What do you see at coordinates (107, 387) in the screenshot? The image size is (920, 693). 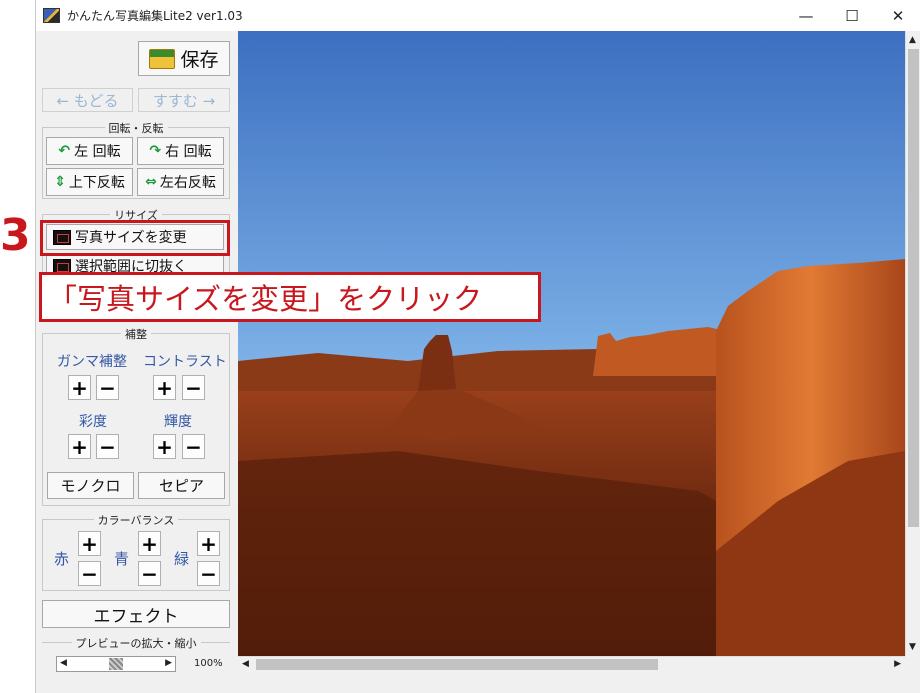 I see `gamma-minus-button: −` at bounding box center [107, 387].